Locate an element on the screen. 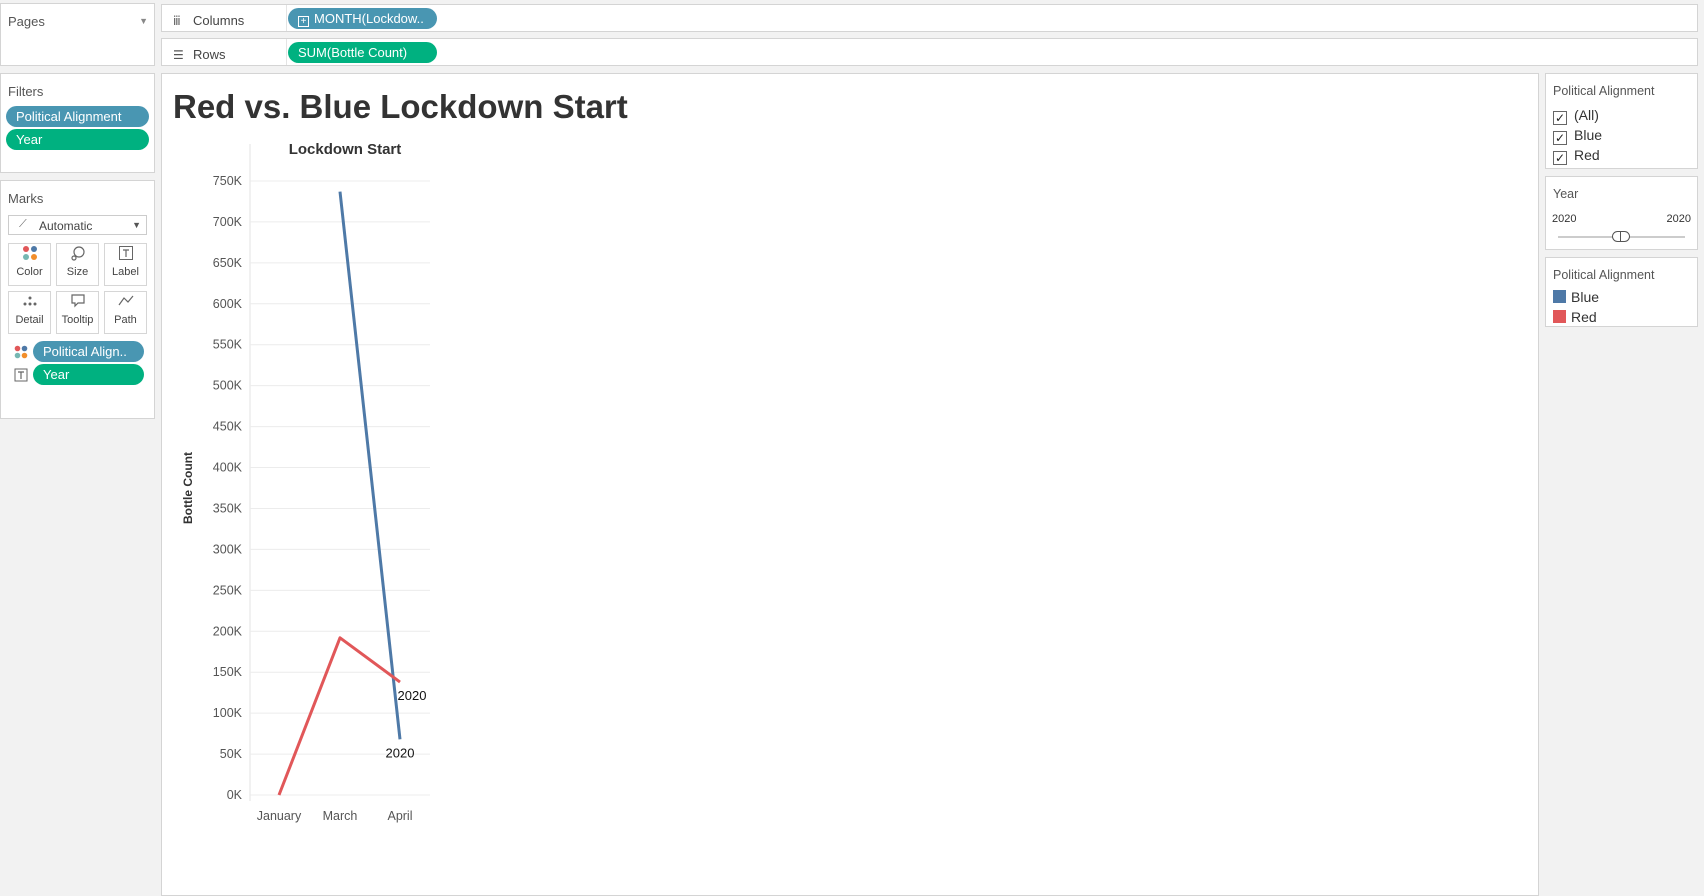 This screenshot has height=896, width=1704. filter-option-blue: ✓ Blue is located at coordinates (1578, 135).